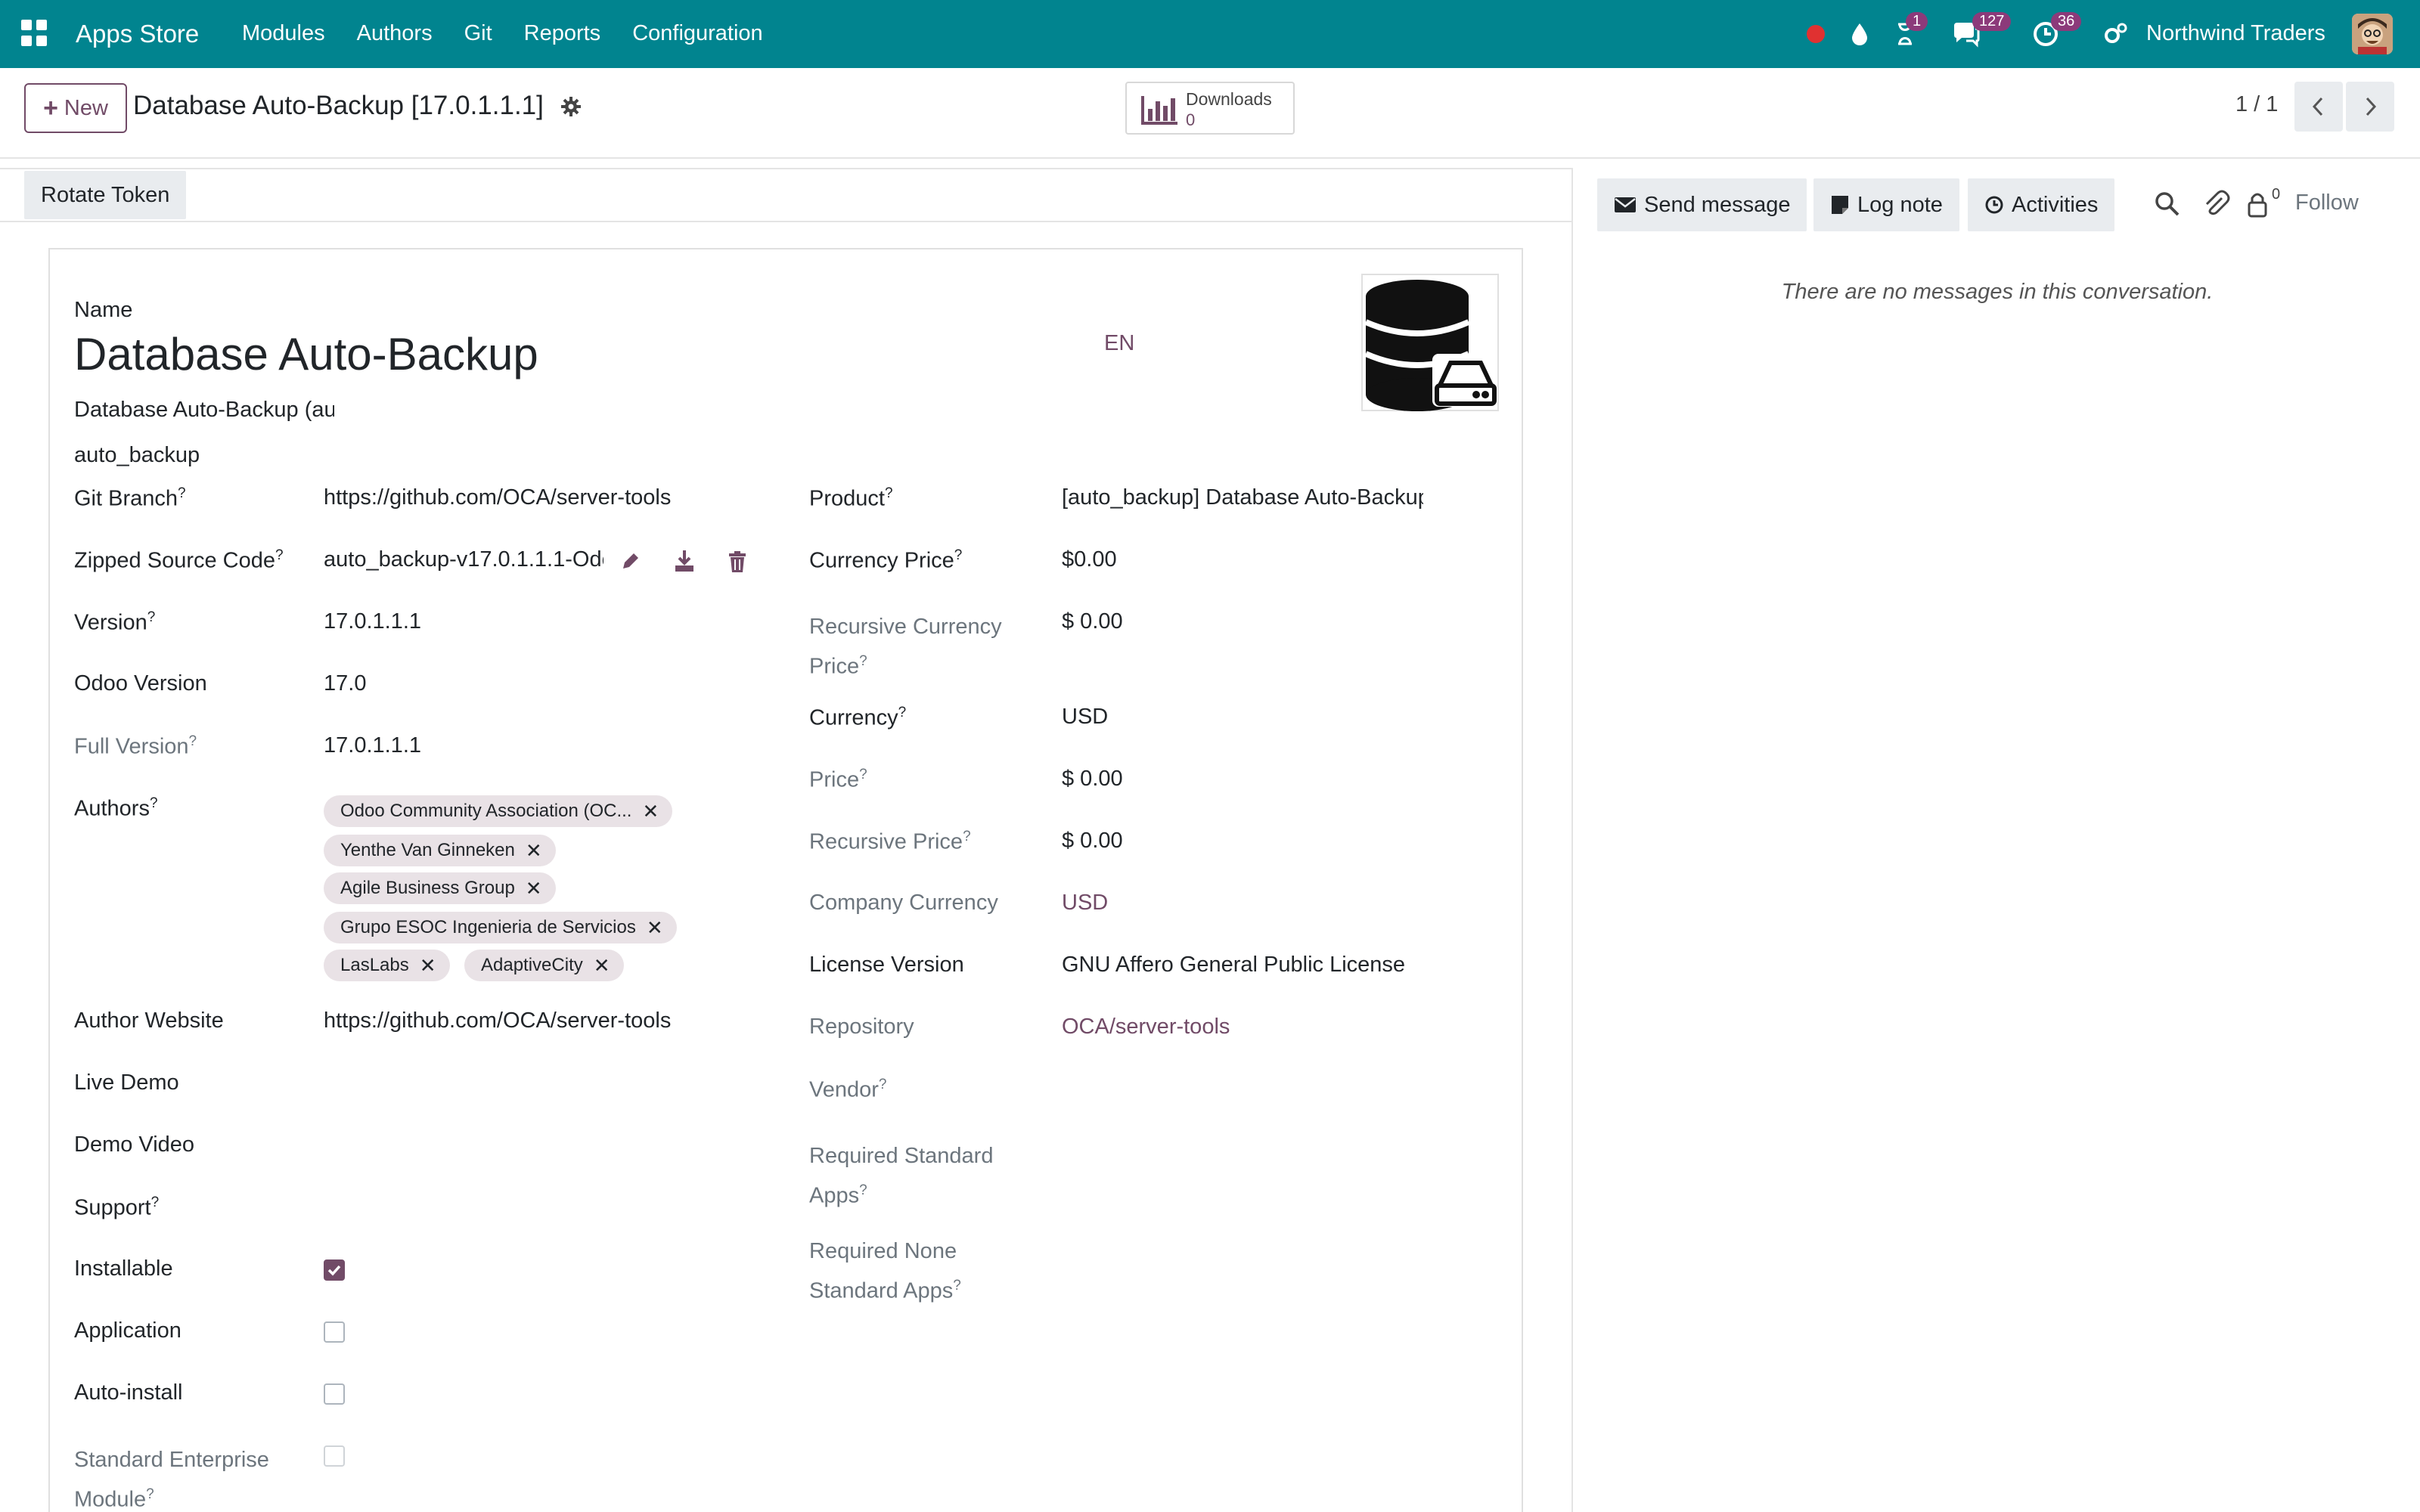 The image size is (2420, 1512). What do you see at coordinates (345, 683) in the screenshot?
I see `odoo-version-field: 17.0` at bounding box center [345, 683].